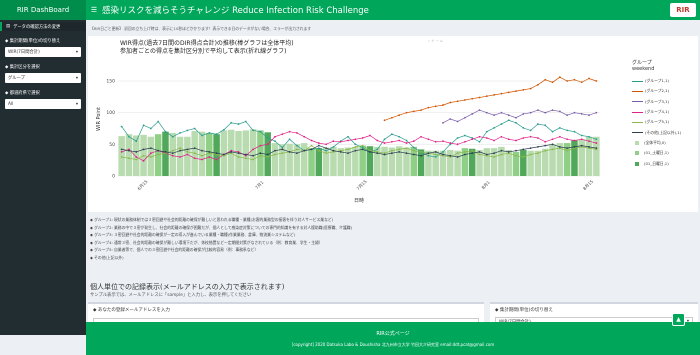 This screenshot has width=700, height=355. What do you see at coordinates (43, 52) in the screenshot?
I see `period-select: WIR(7日間合計) ▾` at bounding box center [43, 52].